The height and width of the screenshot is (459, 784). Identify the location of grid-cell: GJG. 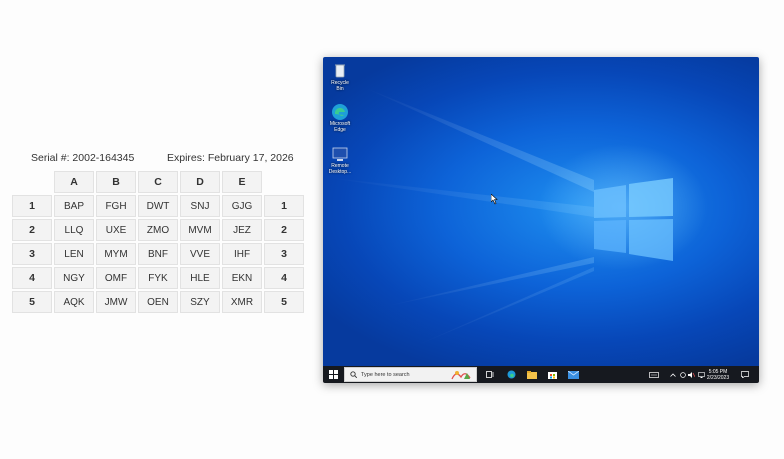
(242, 206).